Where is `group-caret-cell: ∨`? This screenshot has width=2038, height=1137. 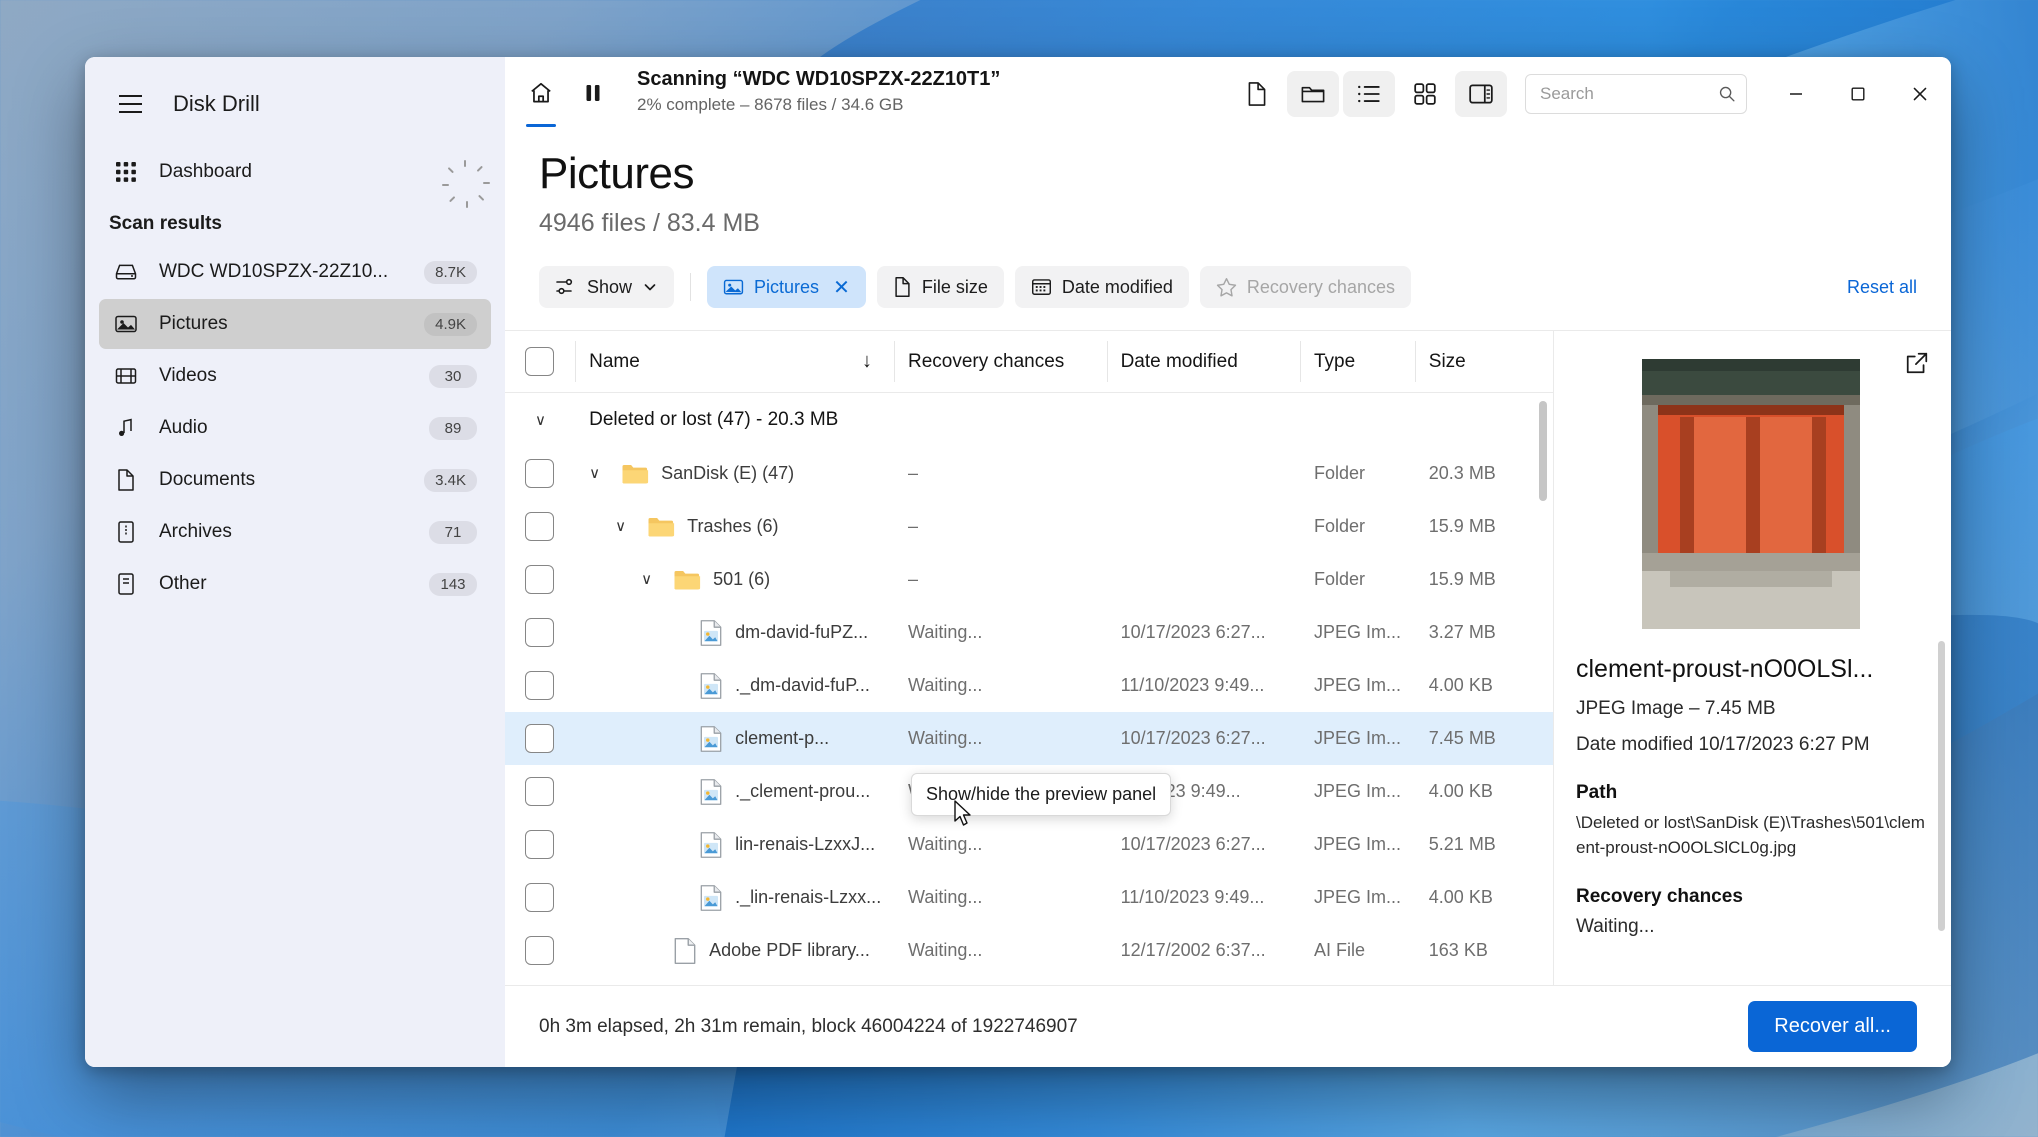 group-caret-cell: ∨ is located at coordinates (540, 420).